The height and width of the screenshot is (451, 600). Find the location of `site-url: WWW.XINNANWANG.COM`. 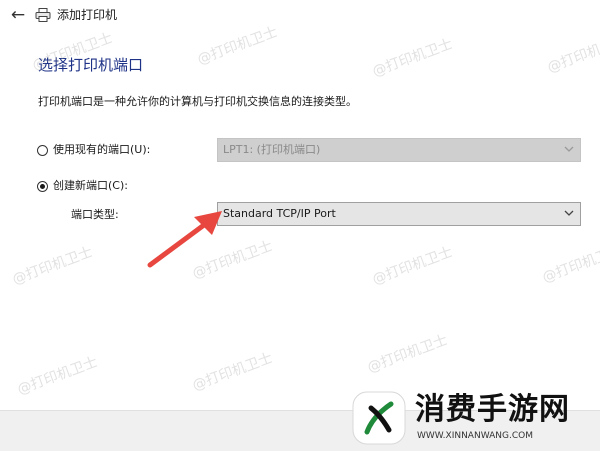

site-url: WWW.XINNANWANG.COM is located at coordinates (475, 436).